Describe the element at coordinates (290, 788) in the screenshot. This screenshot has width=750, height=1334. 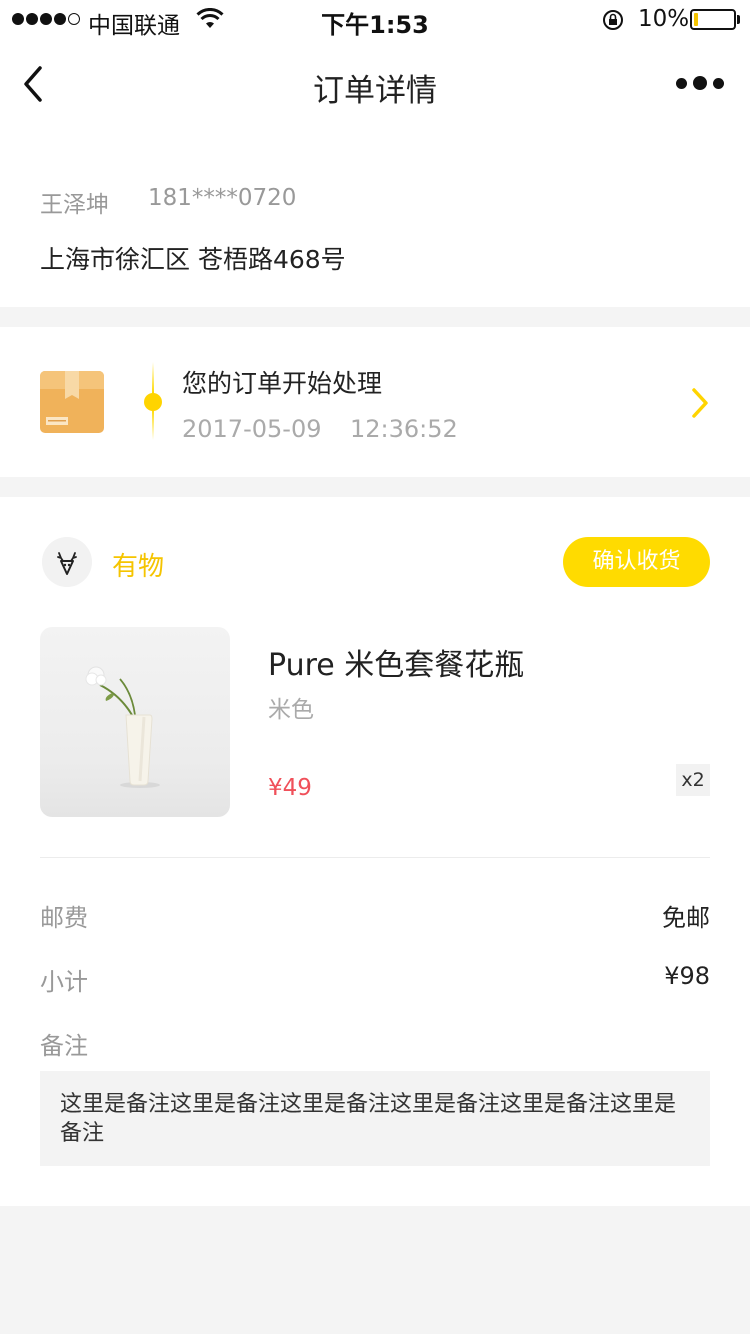
I see `product-price: ¥49` at that location.